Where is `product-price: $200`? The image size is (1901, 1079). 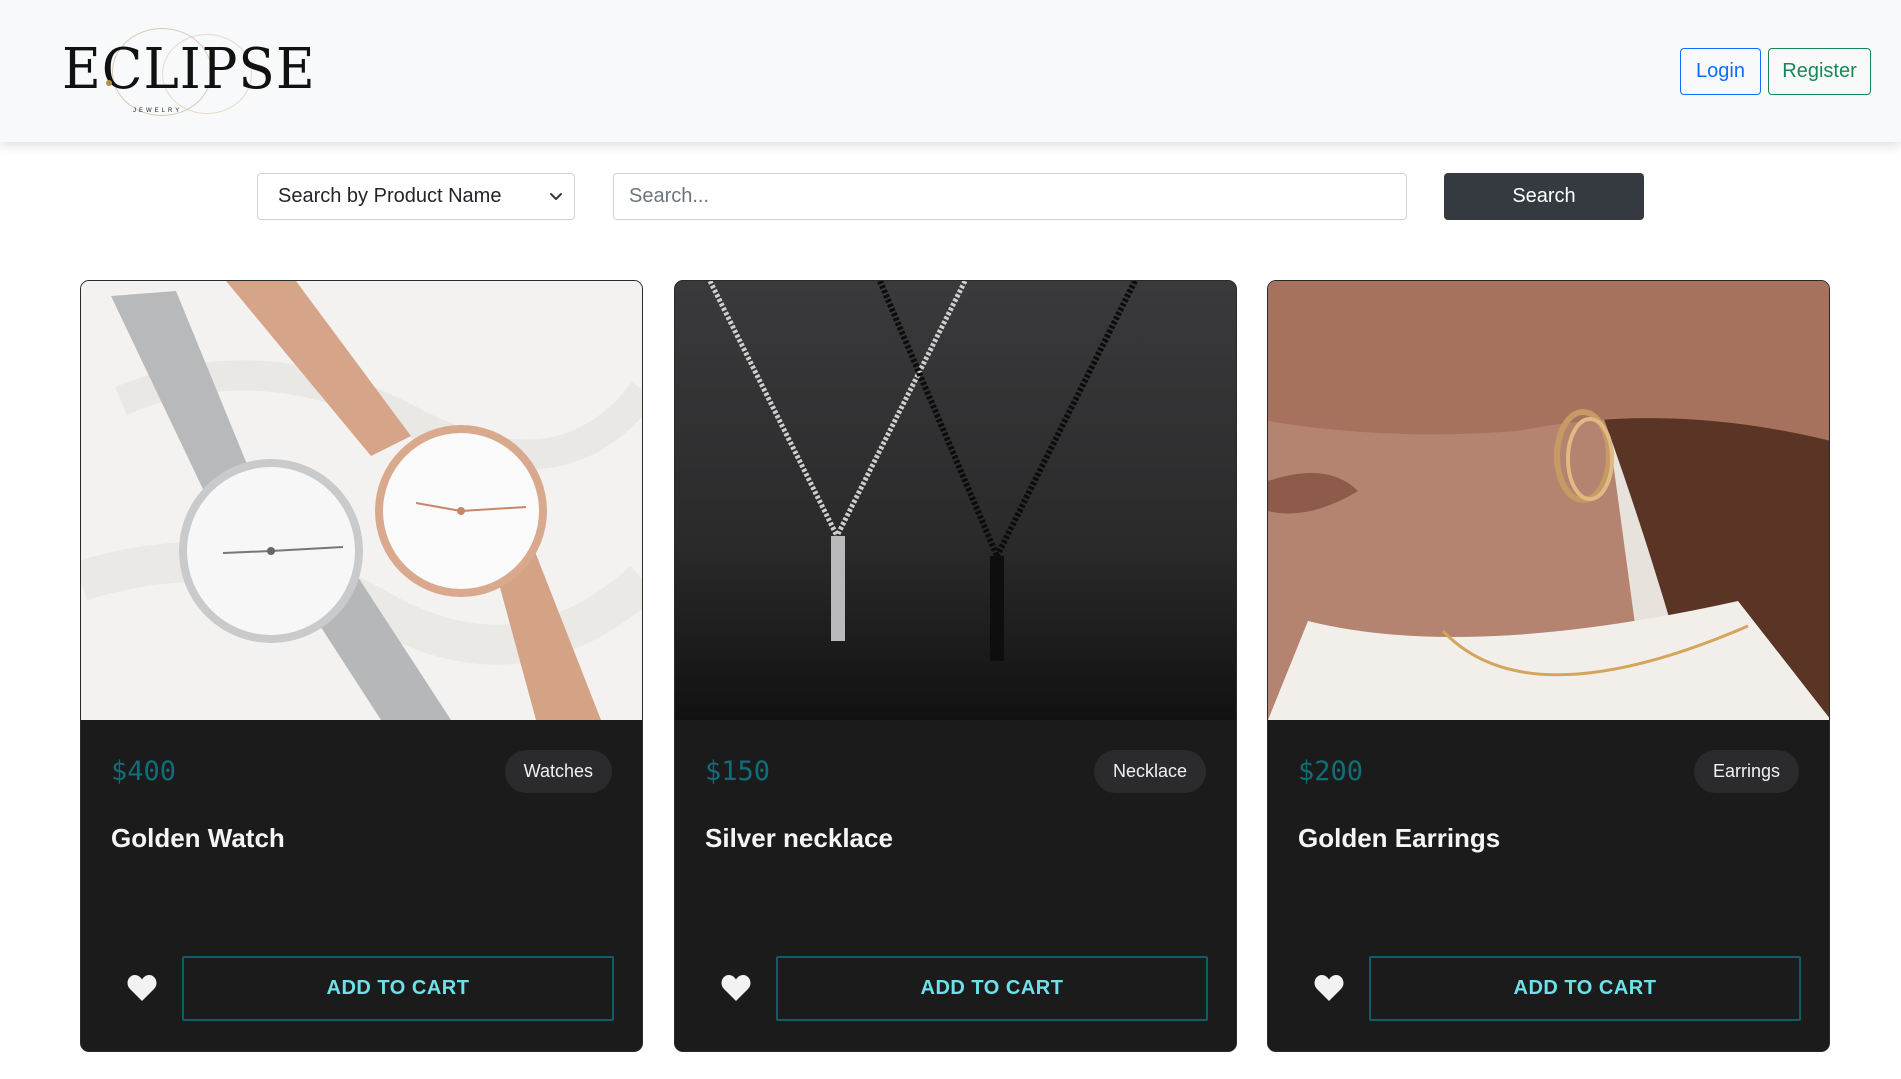 product-price: $200 is located at coordinates (1331, 771).